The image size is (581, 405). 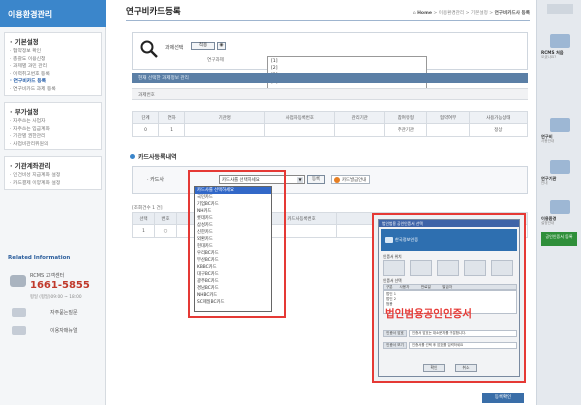 What do you see at coordinates (560, 9) in the screenshot?
I see `quick-panel-header` at bounding box center [560, 9].